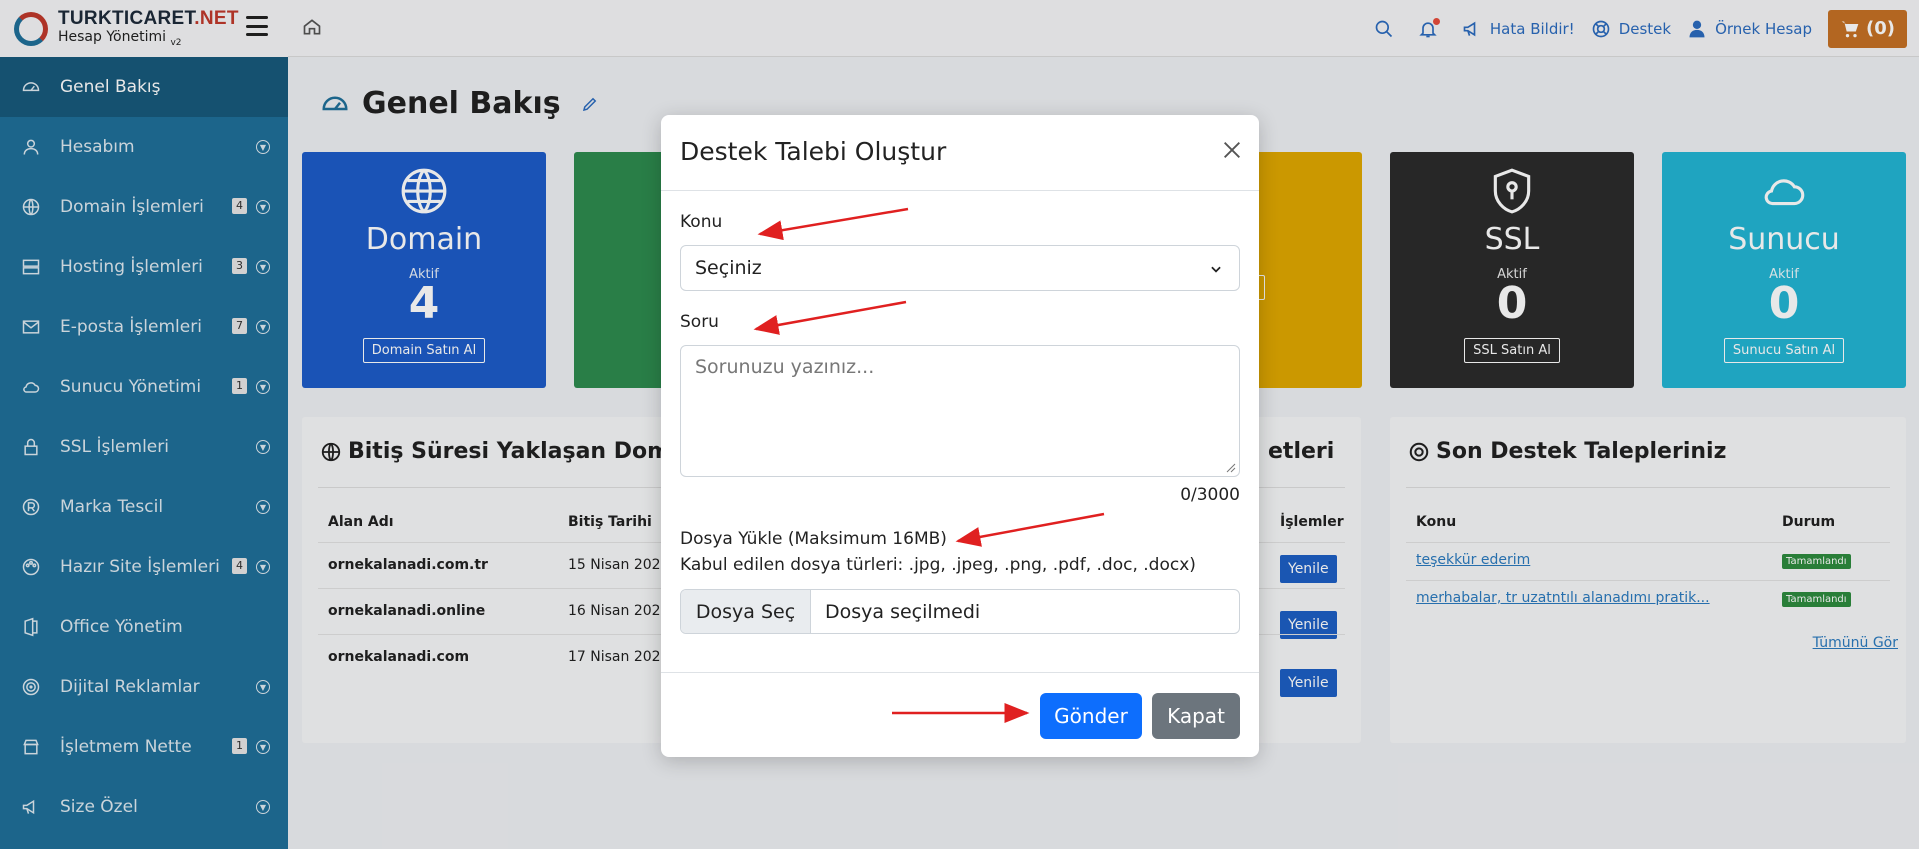 This screenshot has height=849, width=1919. What do you see at coordinates (960, 268) in the screenshot?
I see `subject-select: Seçiniz` at bounding box center [960, 268].